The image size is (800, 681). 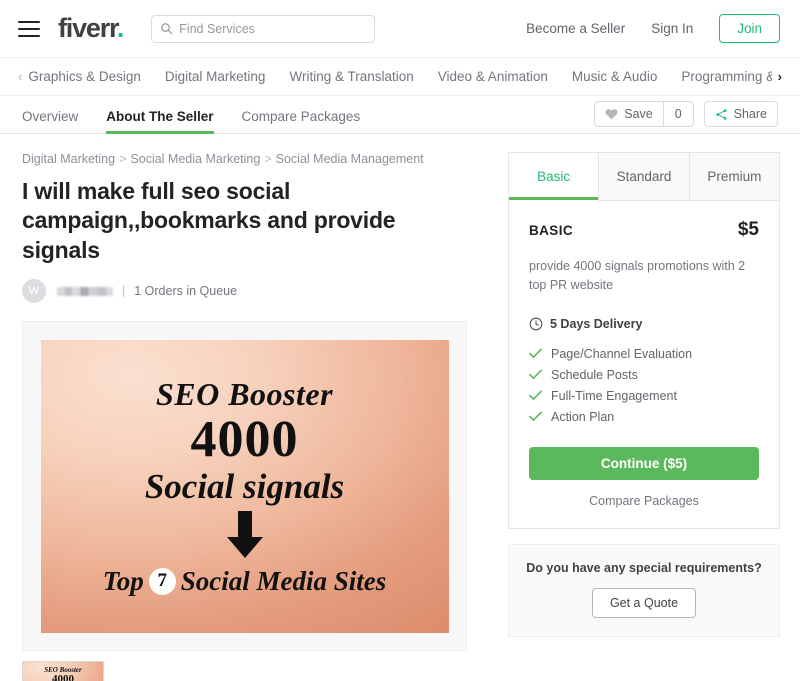 I want to click on feature-item: Full-Time Engagement, so click(x=644, y=396).